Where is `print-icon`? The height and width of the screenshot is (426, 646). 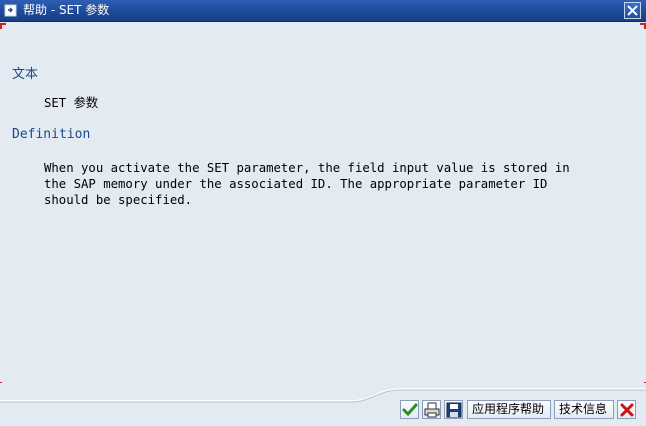 print-icon is located at coordinates (432, 410).